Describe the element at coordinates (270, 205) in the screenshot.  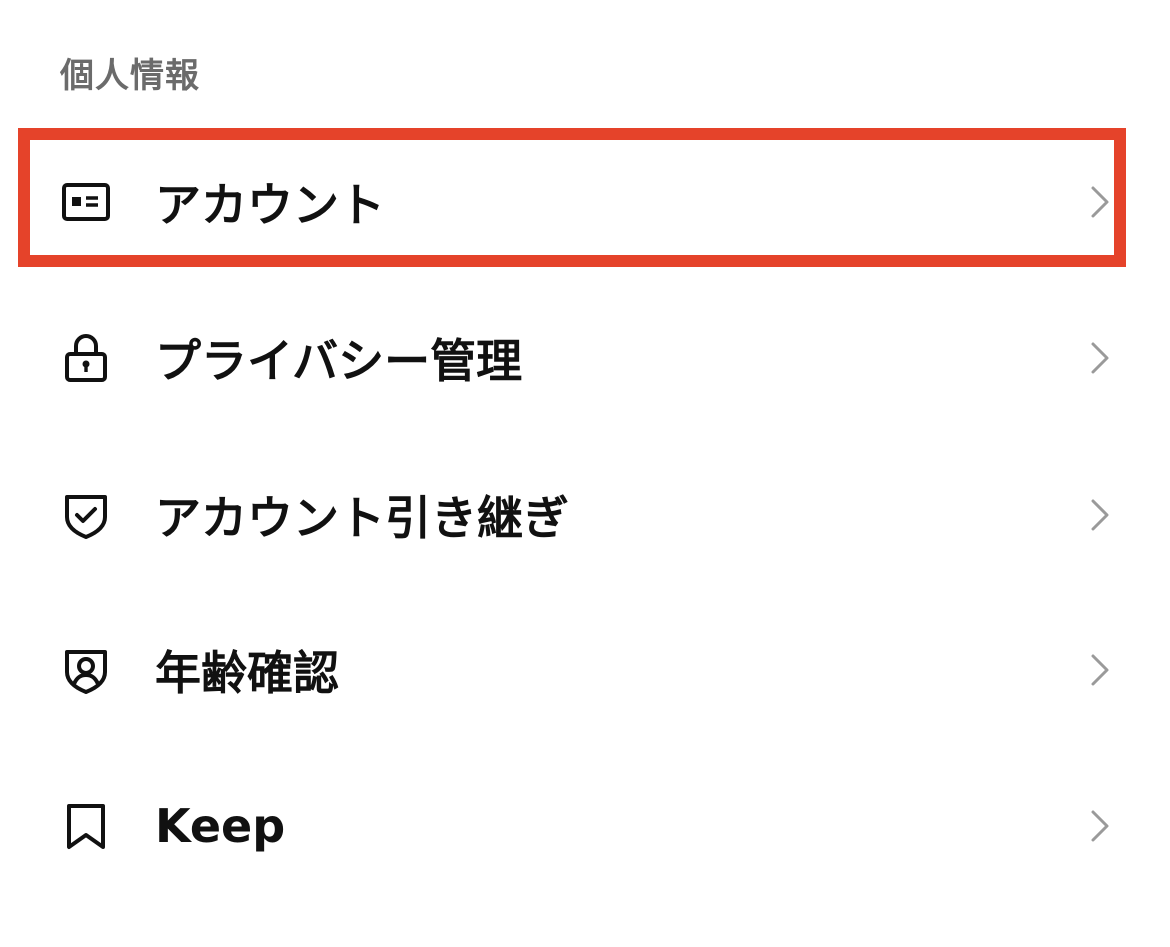
I see `menu-item-label: アカウント` at that location.